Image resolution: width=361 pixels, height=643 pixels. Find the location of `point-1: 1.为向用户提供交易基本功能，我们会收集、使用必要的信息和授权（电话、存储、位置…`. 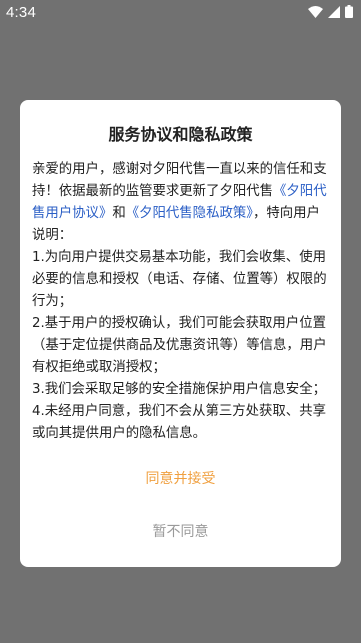

point-1: 1.为向用户提供交易基本功能，我们会收集、使用必要的信息和授权（电话、存储、位置… is located at coordinates (179, 279).